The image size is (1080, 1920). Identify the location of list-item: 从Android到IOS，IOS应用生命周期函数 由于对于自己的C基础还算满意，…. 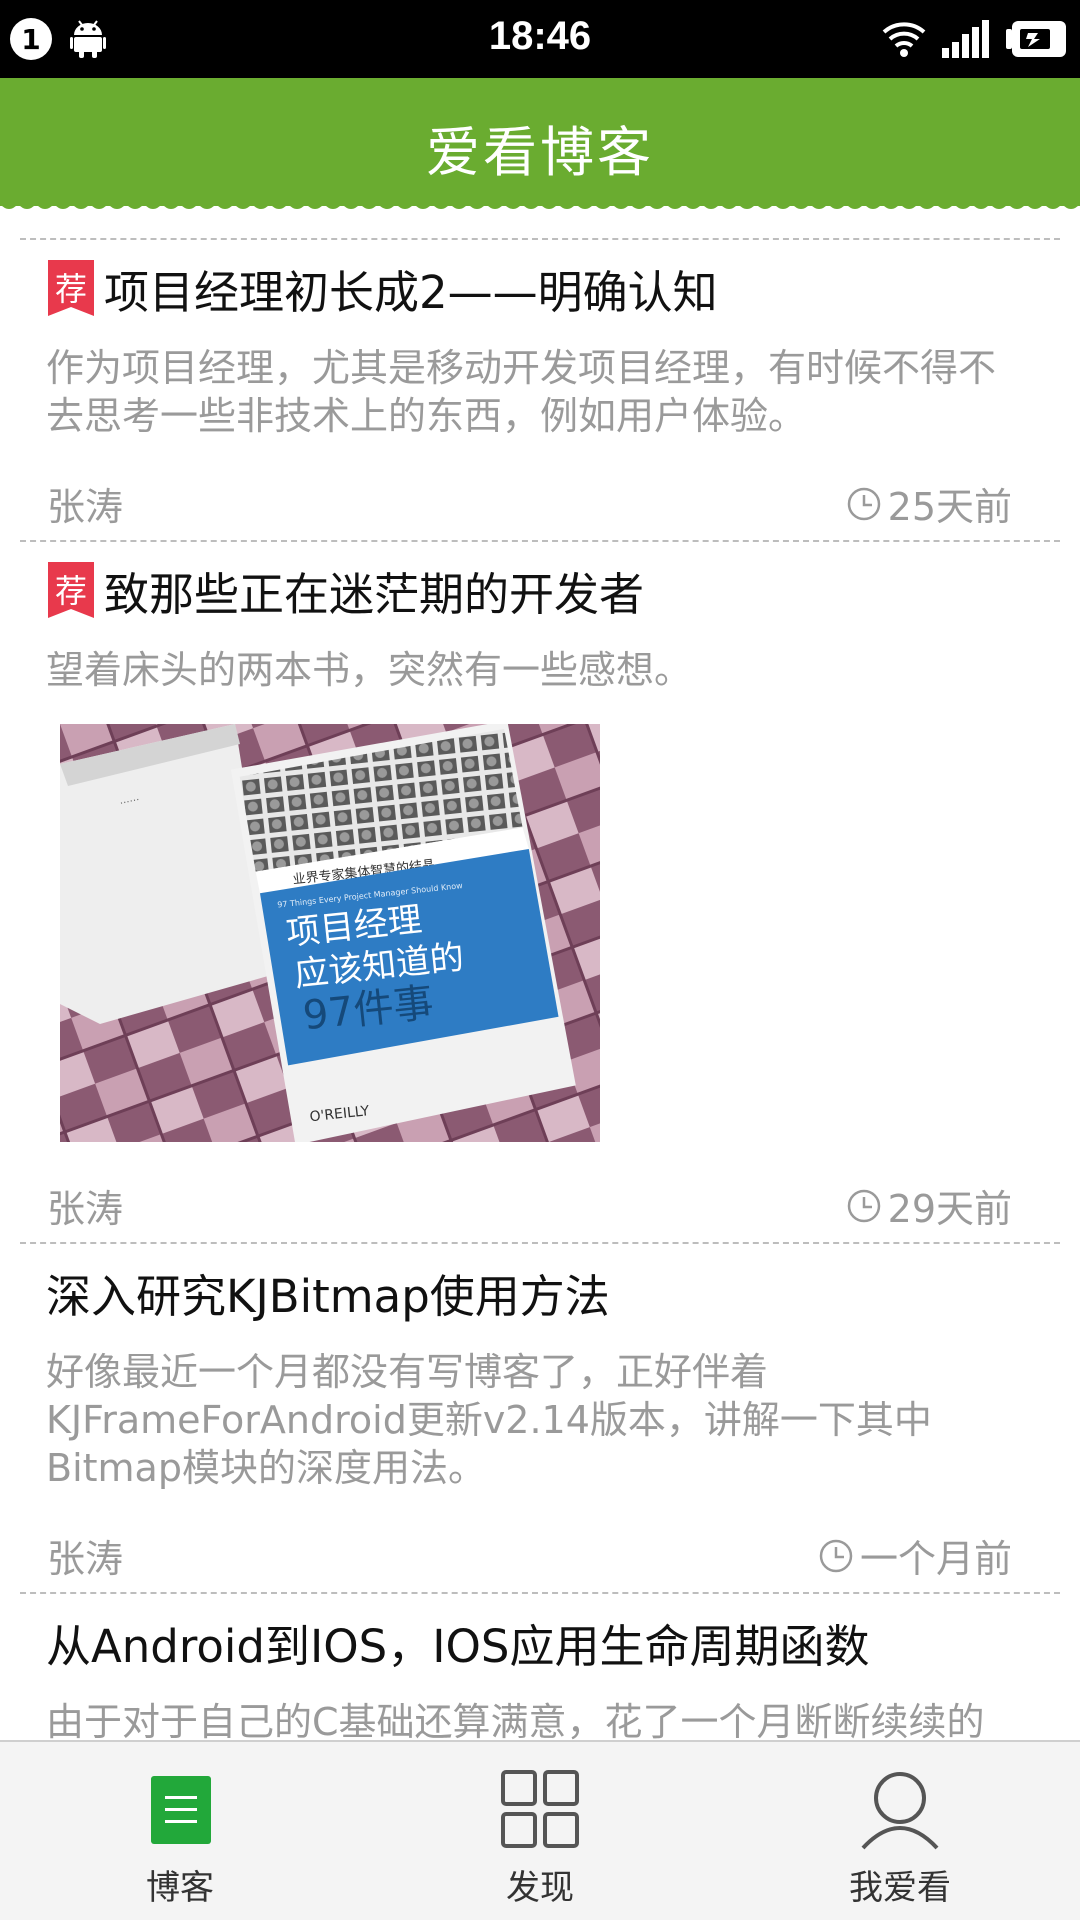
(540, 1666).